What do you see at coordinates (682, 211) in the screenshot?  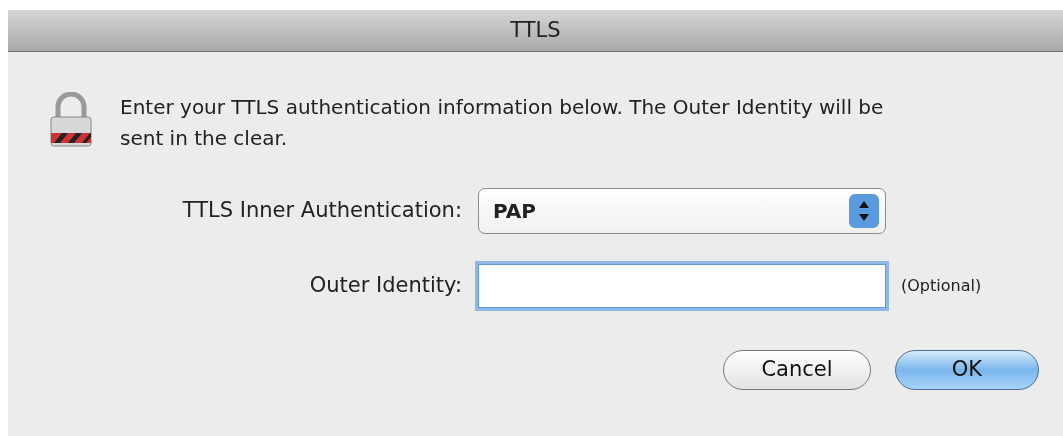 I see `dropdown: PAP` at bounding box center [682, 211].